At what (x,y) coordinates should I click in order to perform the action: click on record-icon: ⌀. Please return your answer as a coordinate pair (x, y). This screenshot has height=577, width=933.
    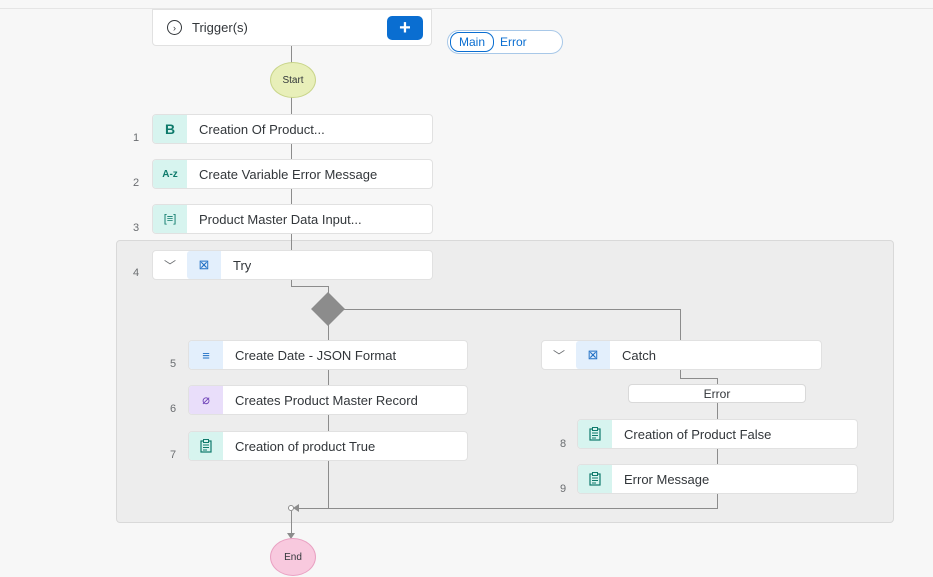
    Looking at the image, I should click on (206, 400).